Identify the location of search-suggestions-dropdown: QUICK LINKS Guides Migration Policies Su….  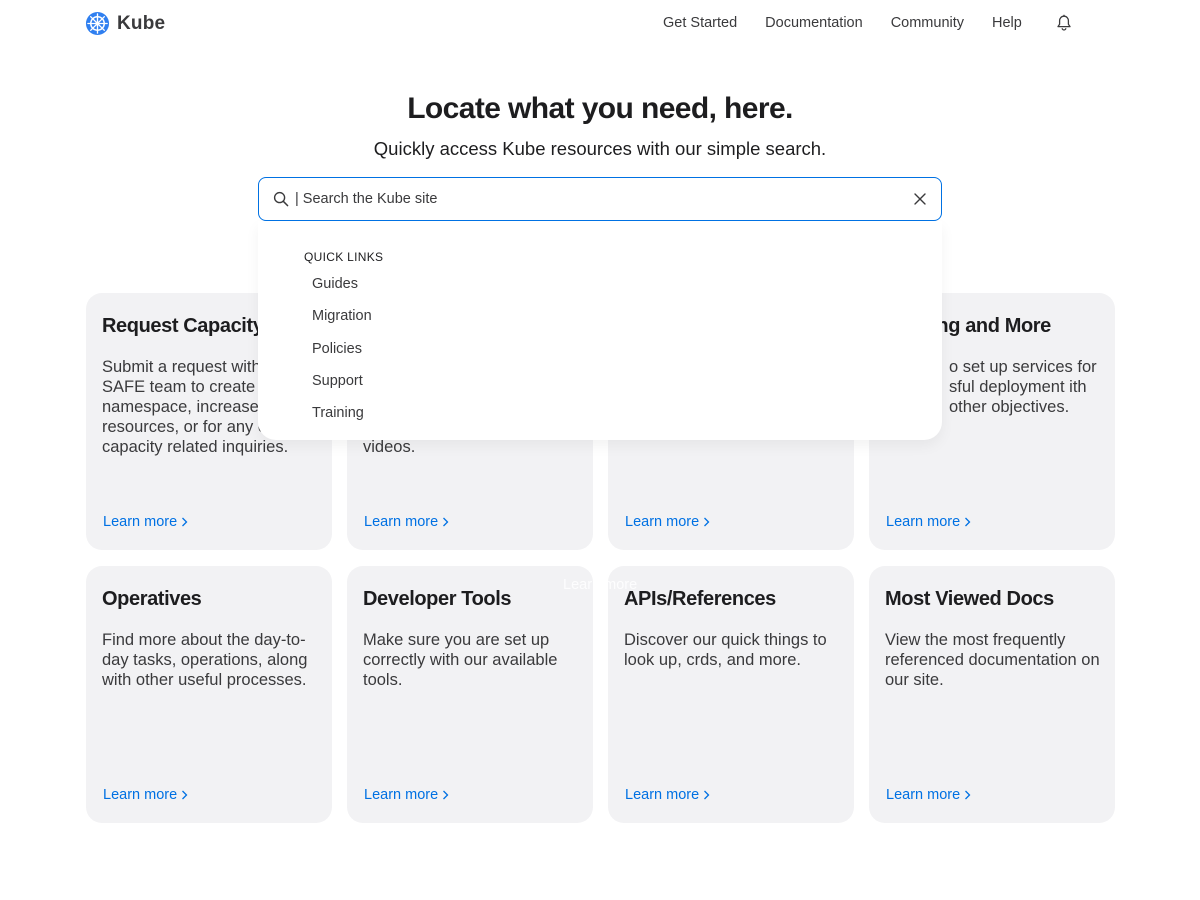
(600, 330).